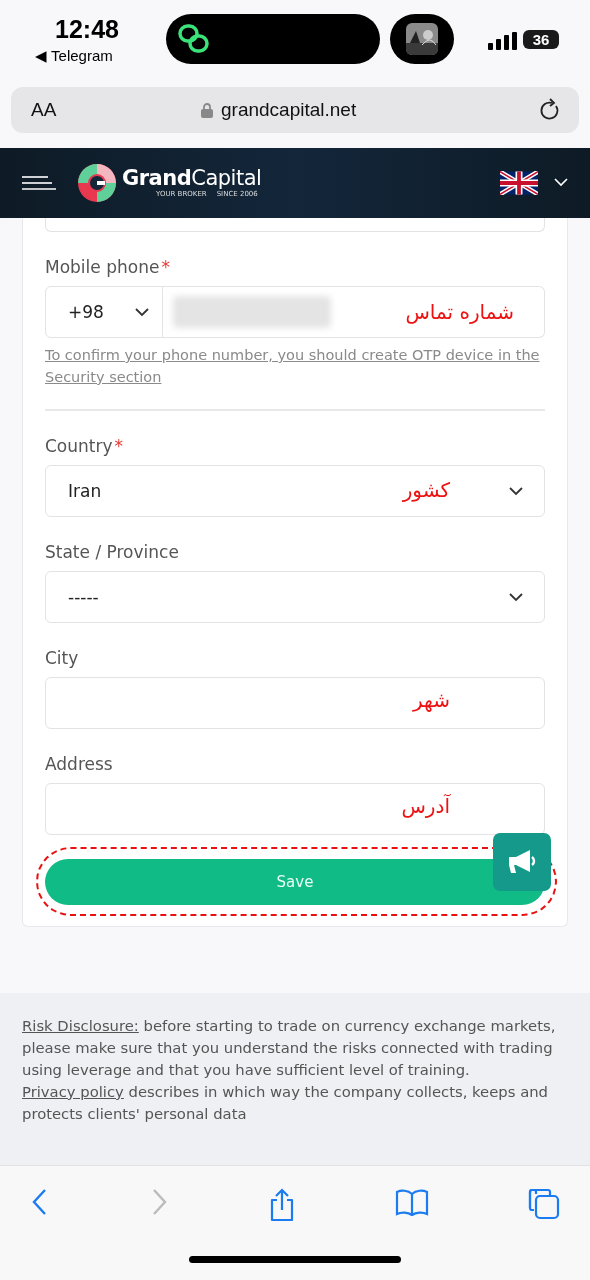 The width and height of the screenshot is (590, 1280). I want to click on input-field: آدرس, so click(295, 808).